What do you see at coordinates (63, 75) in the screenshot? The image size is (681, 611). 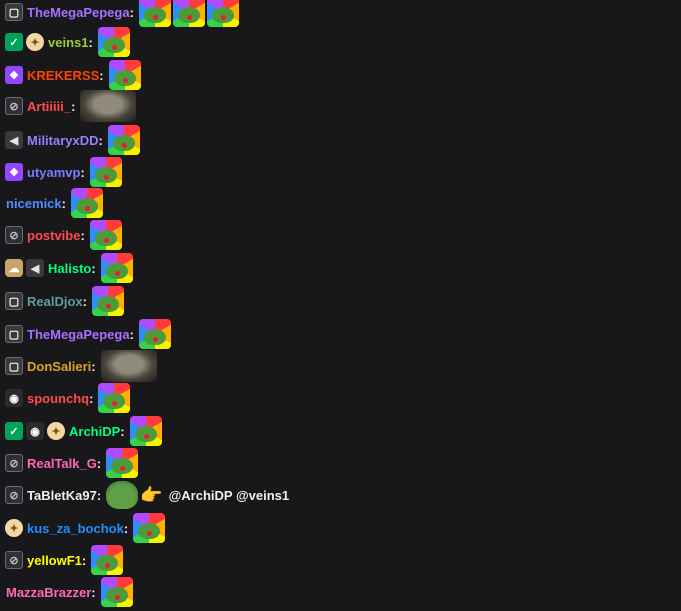 I see `chat-username: KREKERSS` at bounding box center [63, 75].